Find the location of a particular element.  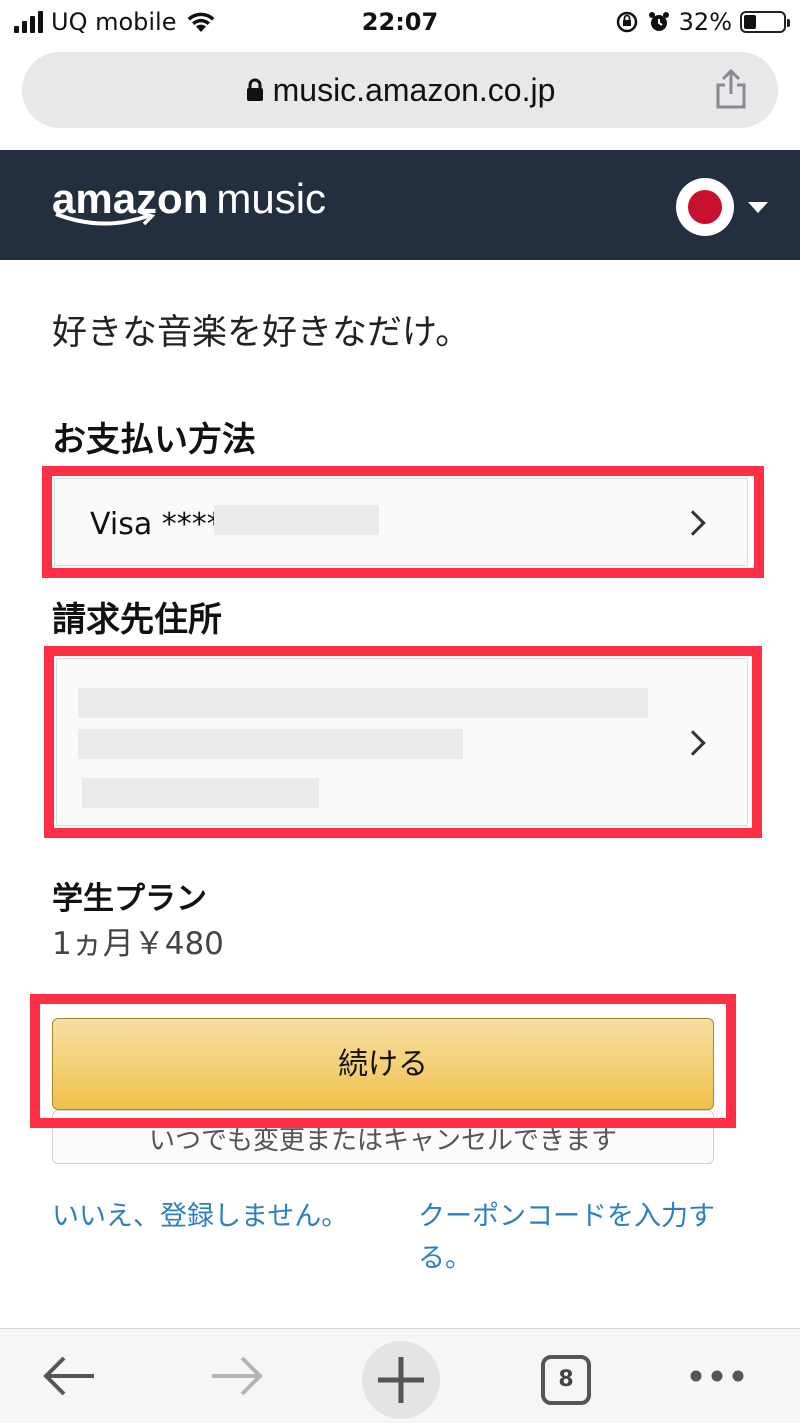

orientation-lock-icon is located at coordinates (626, 22).